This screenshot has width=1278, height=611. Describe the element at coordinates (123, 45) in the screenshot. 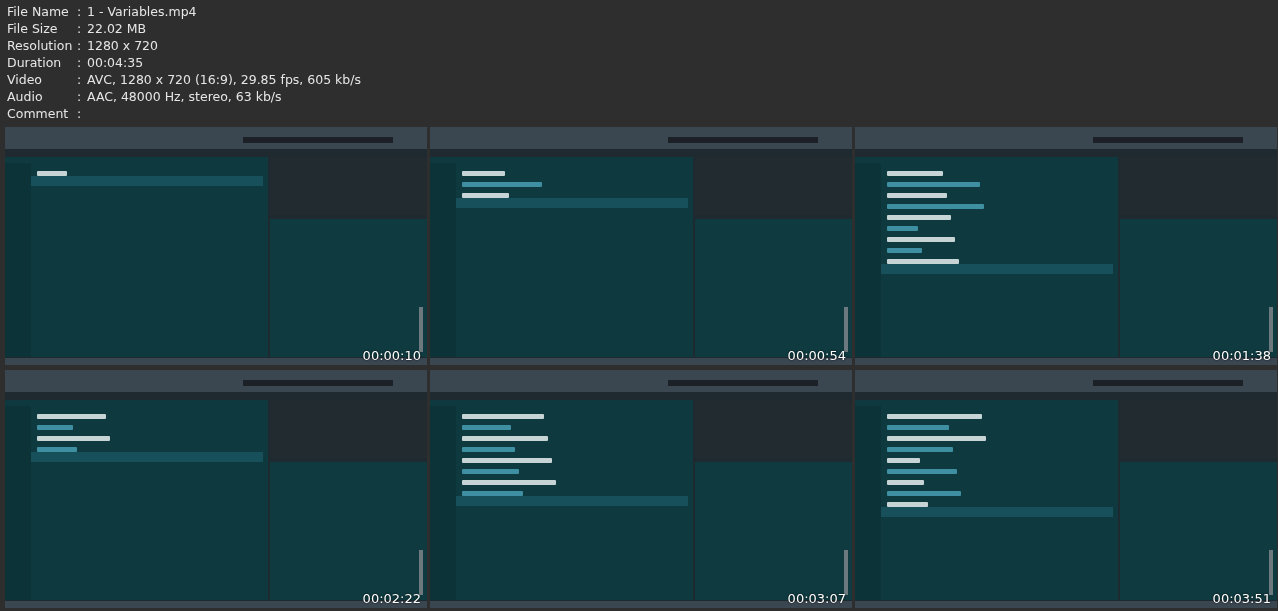

I see `info-value: 1280 x 720` at that location.